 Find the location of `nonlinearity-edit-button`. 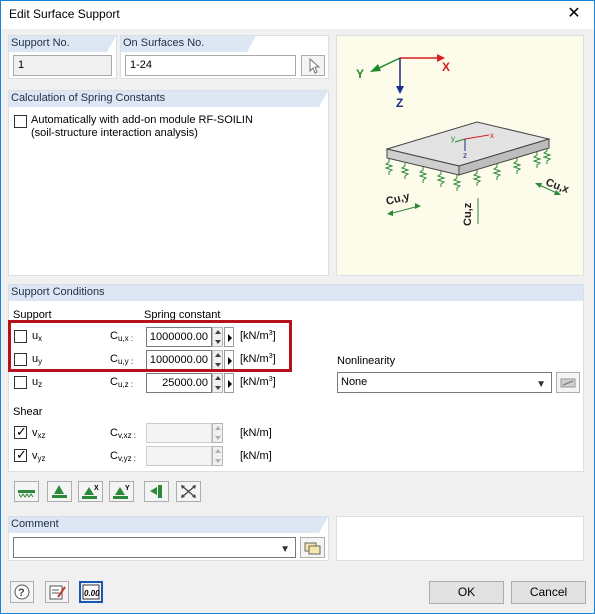

nonlinearity-edit-button is located at coordinates (568, 382).